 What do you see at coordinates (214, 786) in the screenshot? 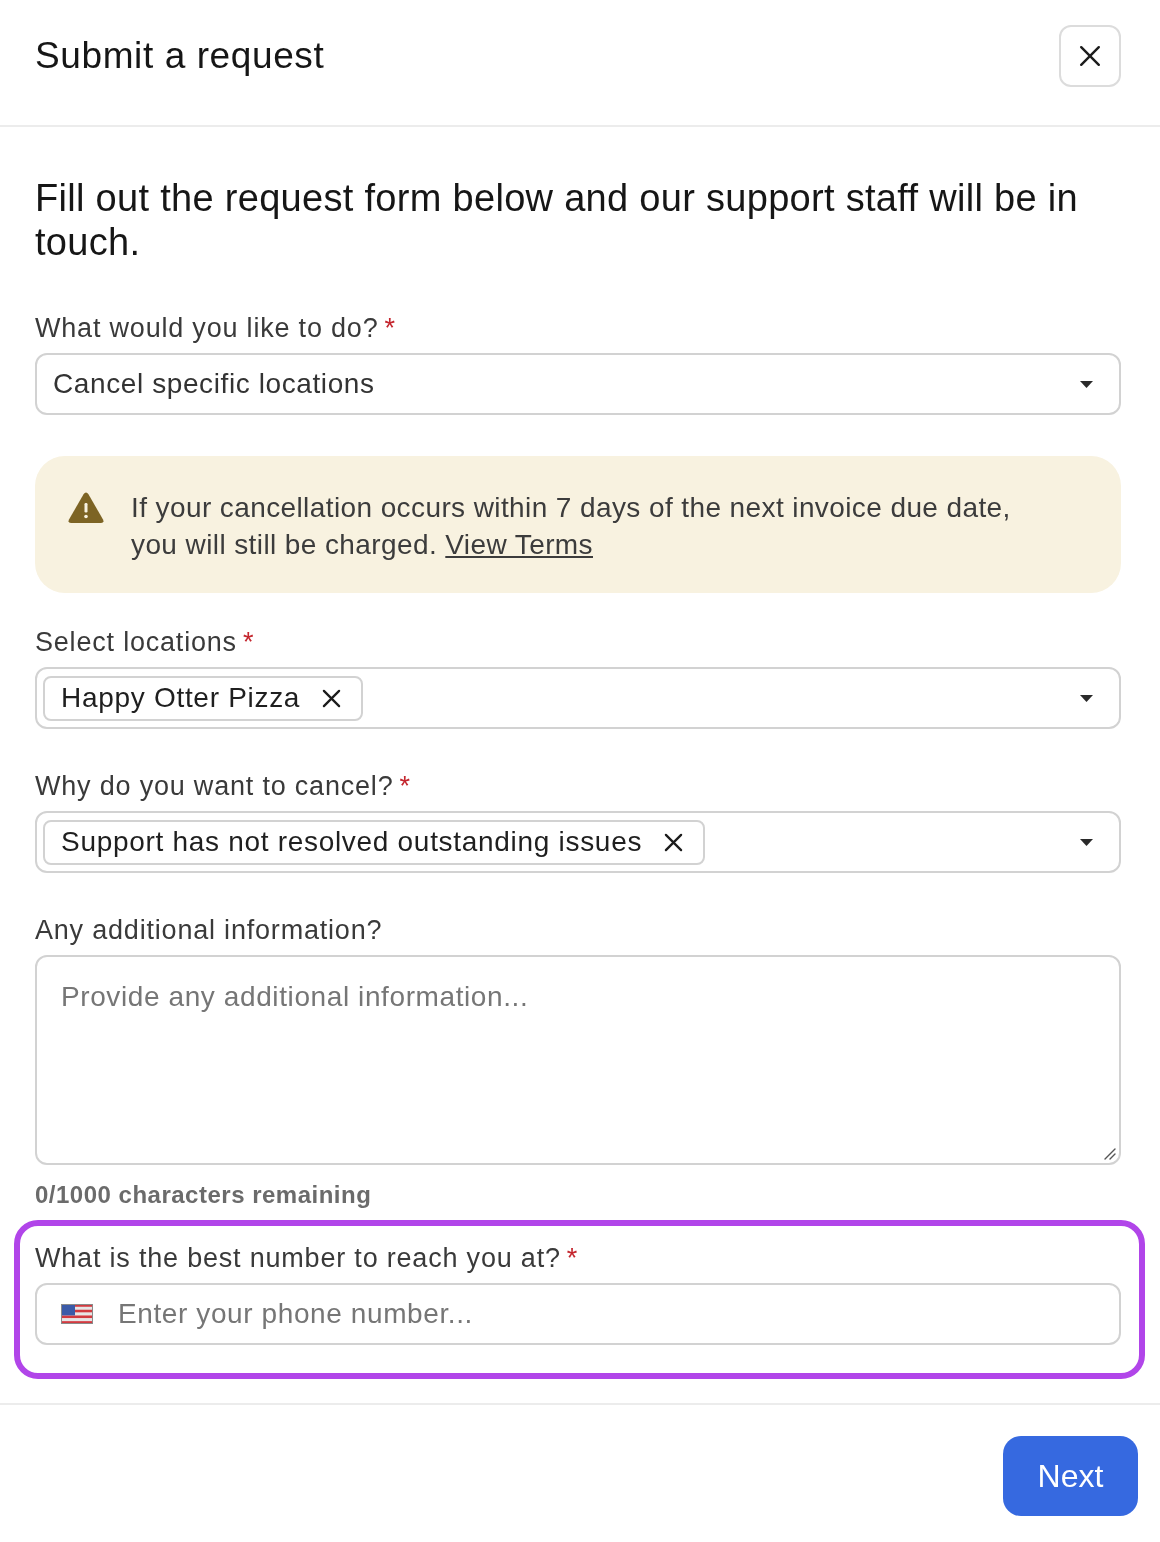
I see `field-label: Why do you want to cancel?` at bounding box center [214, 786].